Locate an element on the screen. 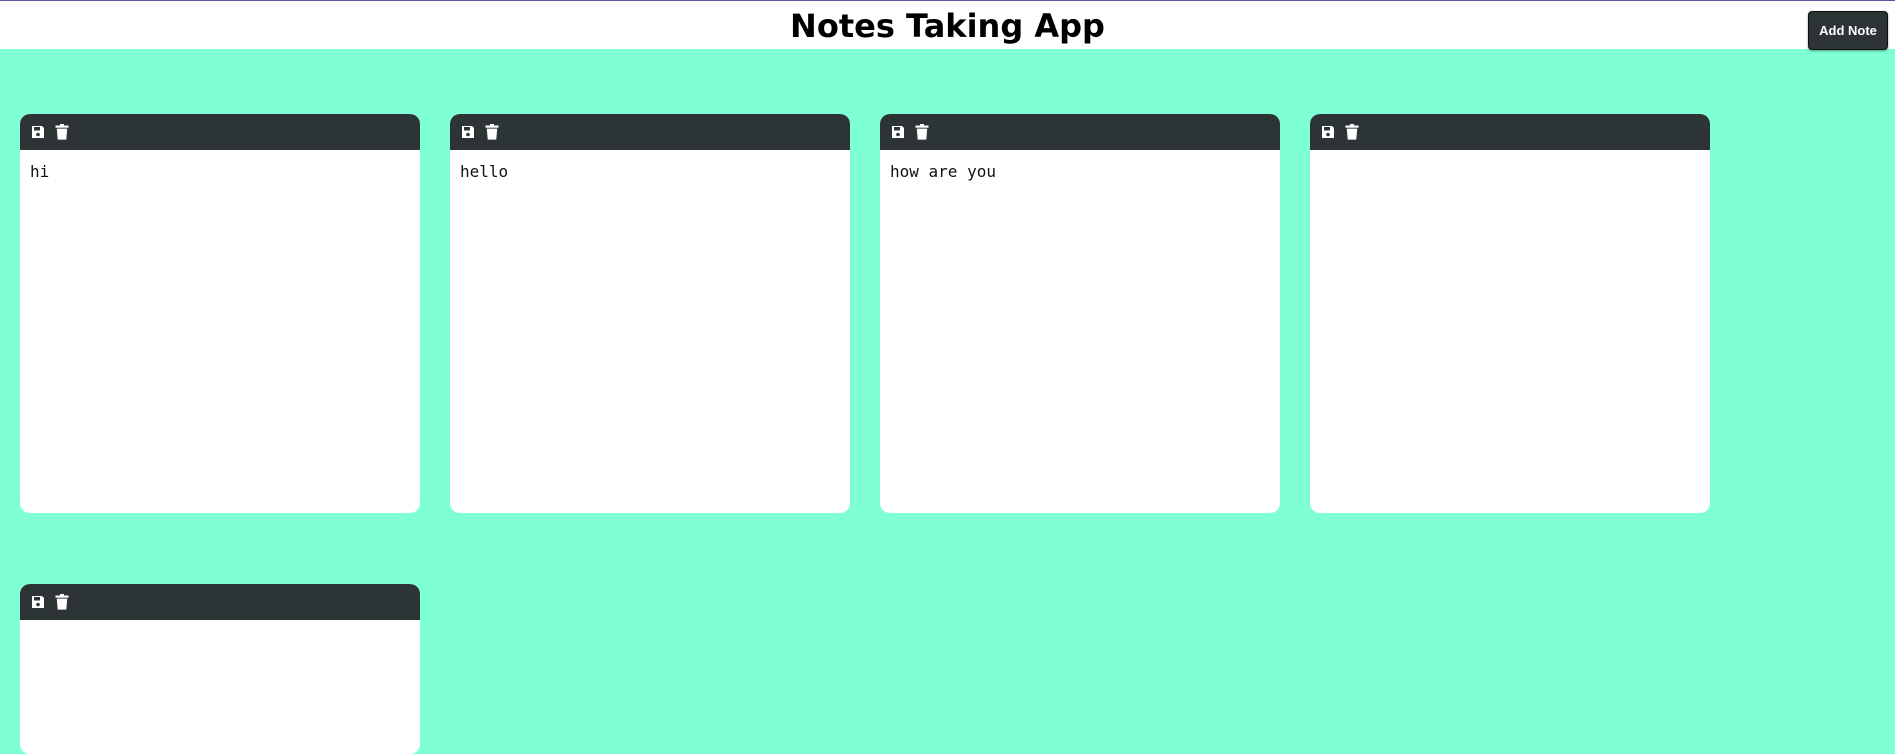 Image resolution: width=1895 pixels, height=754 pixels. note-textarea: hello is located at coordinates (650, 331).